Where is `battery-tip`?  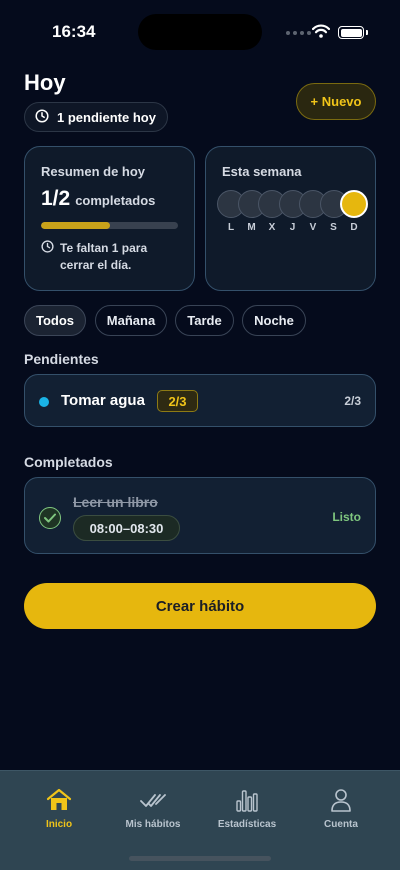
battery-tip is located at coordinates (367, 32).